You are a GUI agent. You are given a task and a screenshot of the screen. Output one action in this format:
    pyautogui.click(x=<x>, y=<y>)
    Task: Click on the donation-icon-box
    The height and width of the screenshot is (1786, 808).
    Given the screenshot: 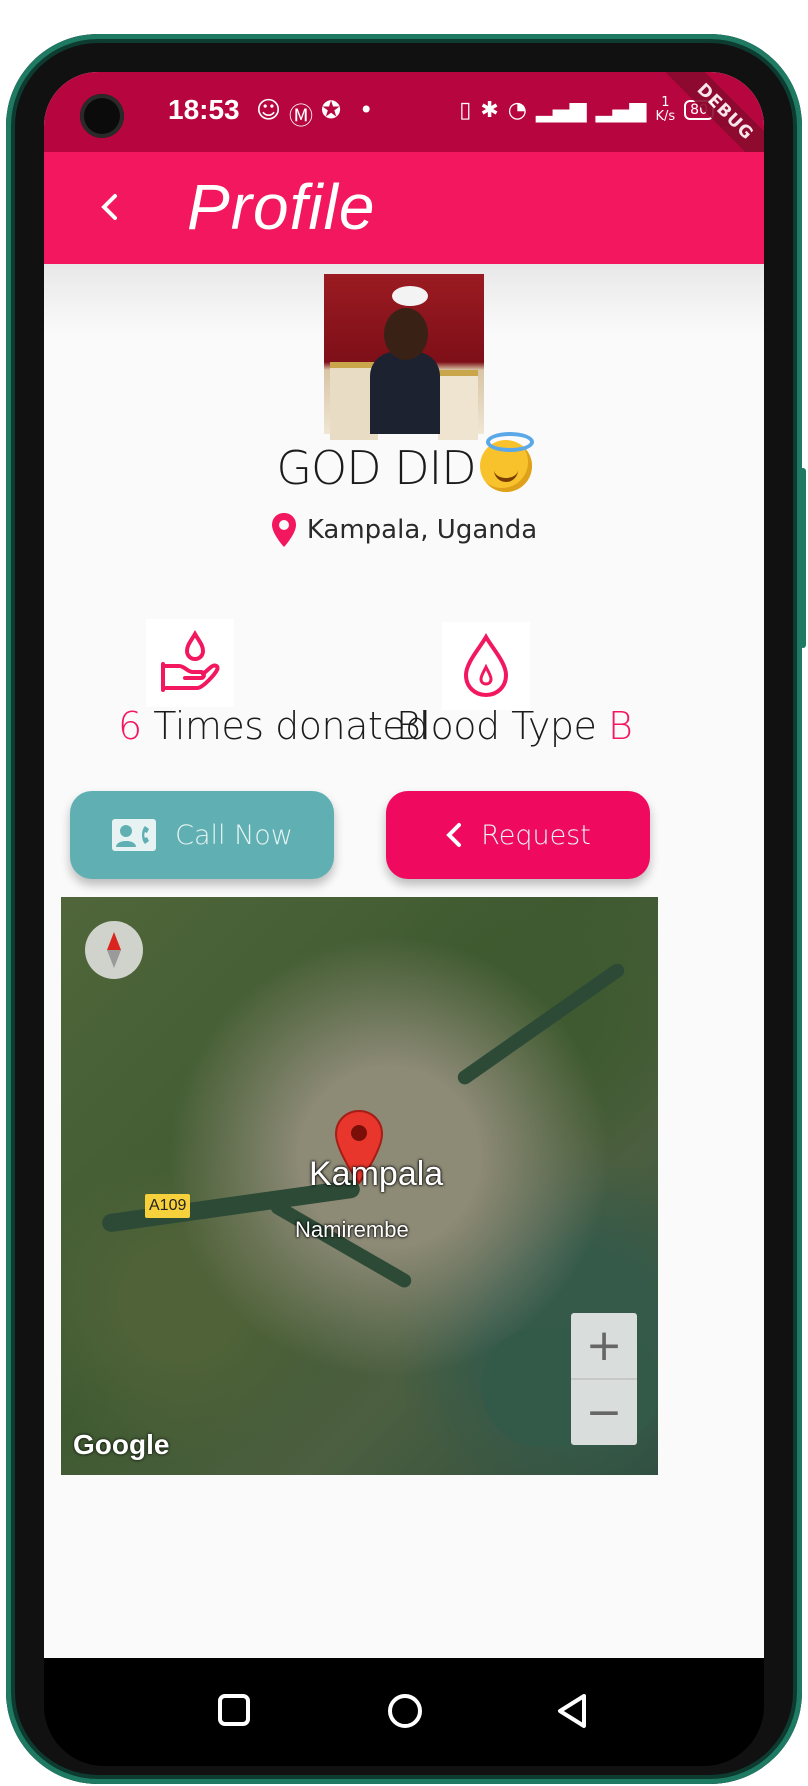 What is the action you would take?
    pyautogui.click(x=190, y=663)
    